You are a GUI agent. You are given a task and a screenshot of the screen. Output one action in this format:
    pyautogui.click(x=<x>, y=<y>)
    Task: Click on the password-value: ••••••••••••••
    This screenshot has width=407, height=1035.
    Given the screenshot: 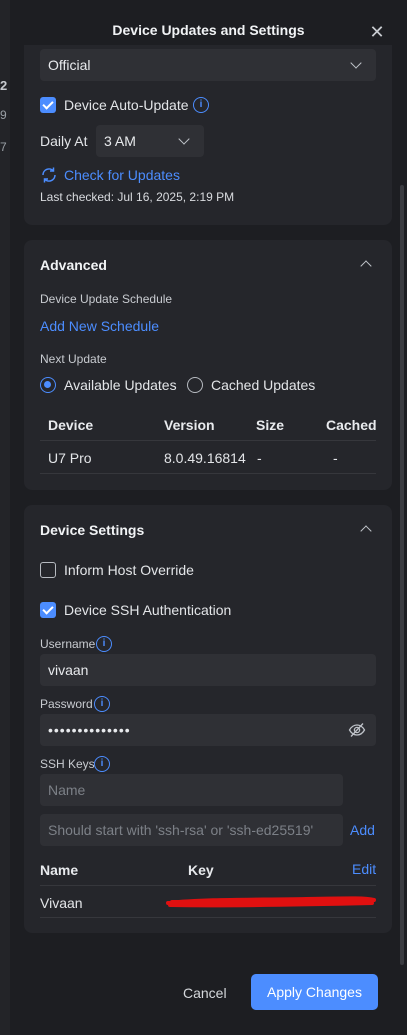 What is the action you would take?
    pyautogui.click(x=89, y=730)
    